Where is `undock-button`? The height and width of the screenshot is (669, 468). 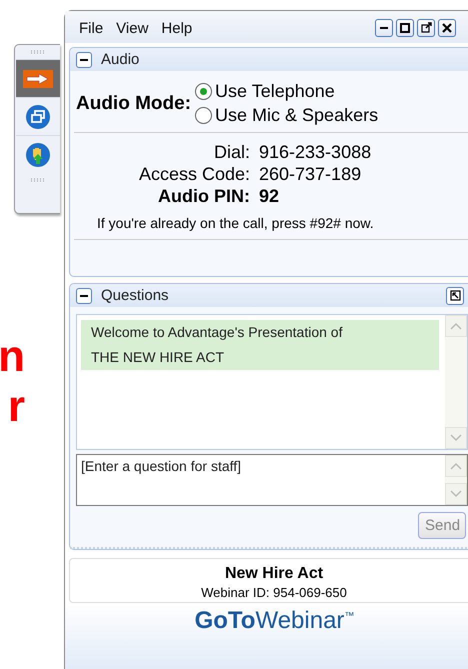 undock-button is located at coordinates (455, 295).